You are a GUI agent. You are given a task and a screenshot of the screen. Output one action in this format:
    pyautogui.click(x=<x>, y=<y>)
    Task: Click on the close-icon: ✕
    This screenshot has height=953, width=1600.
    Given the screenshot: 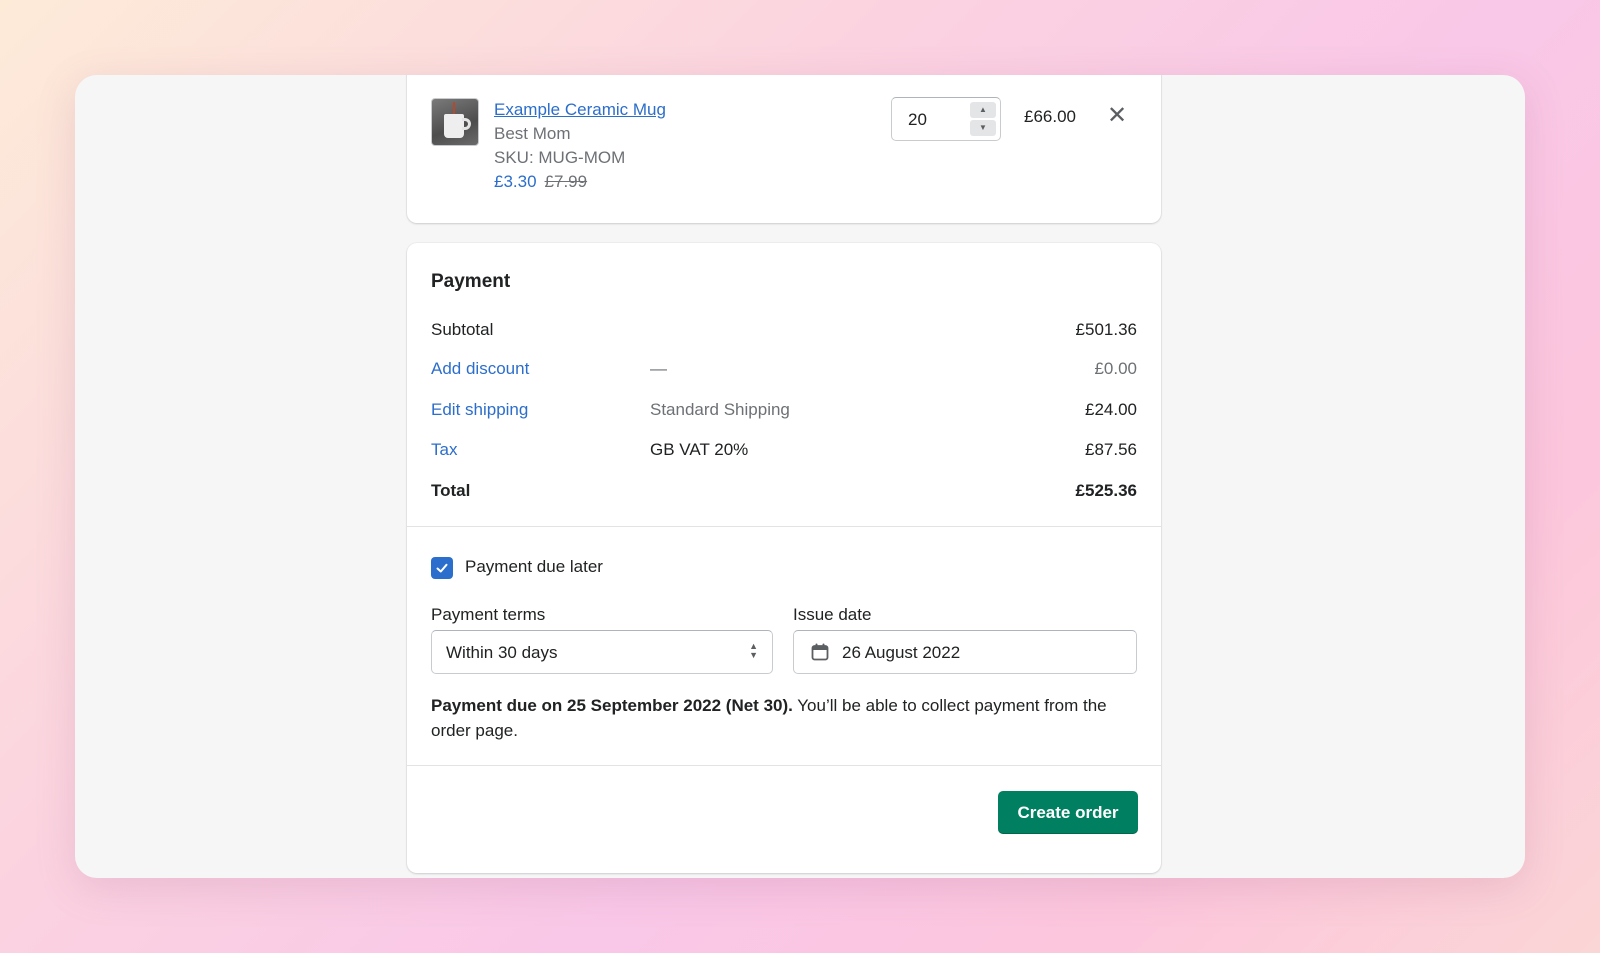 What is the action you would take?
    pyautogui.click(x=1117, y=115)
    